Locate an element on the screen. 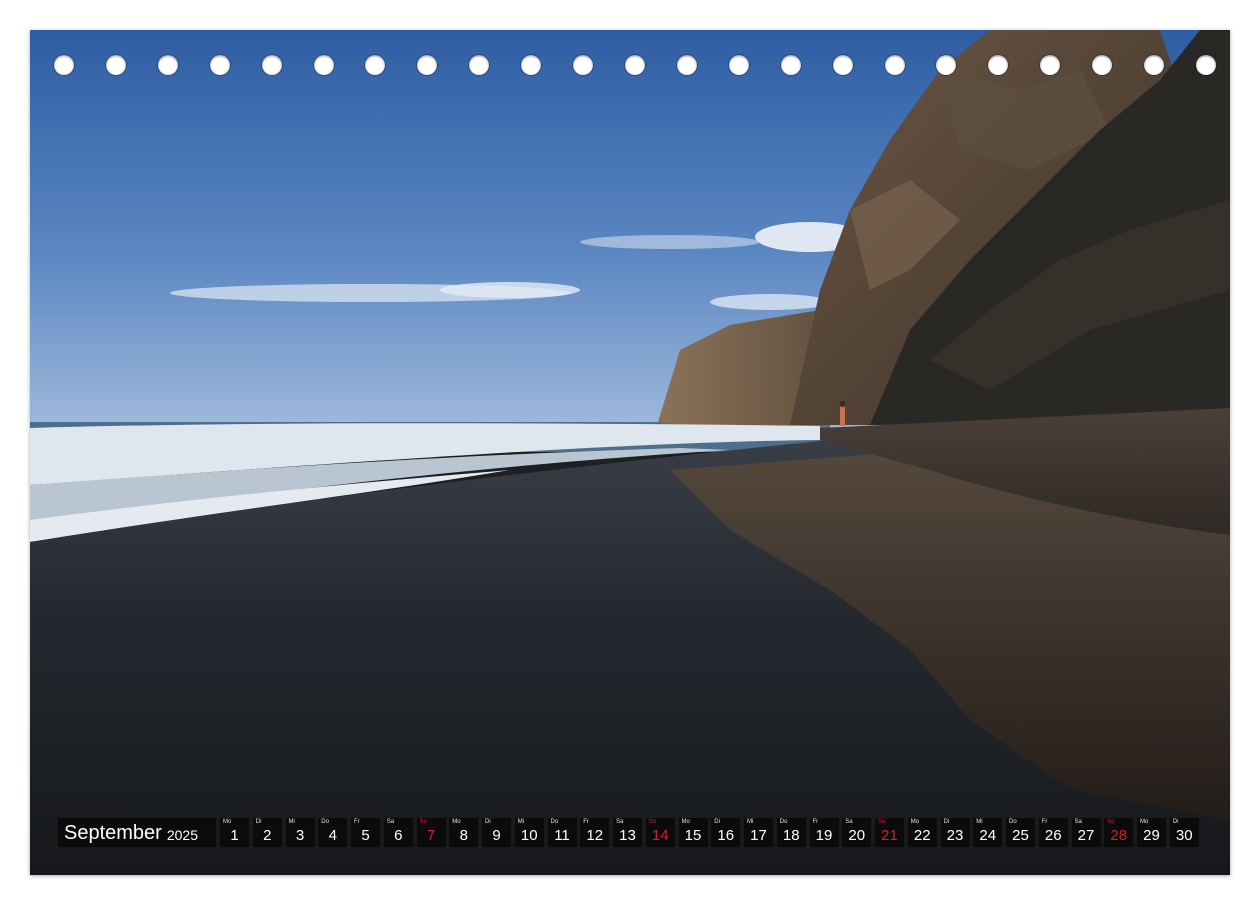 The height and width of the screenshot is (905, 1260). day-cell: Do 11 is located at coordinates (562, 832).